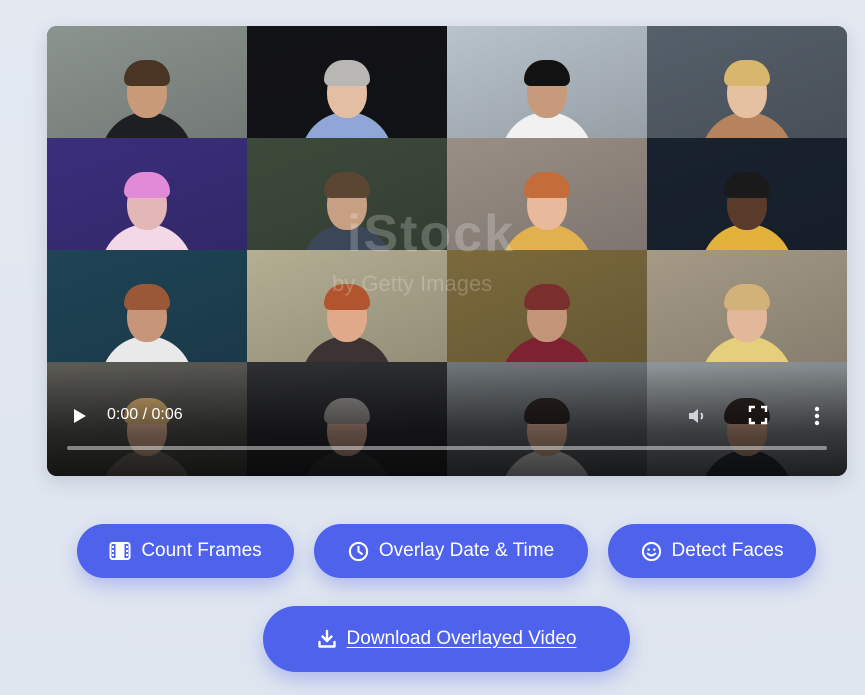 This screenshot has height=695, width=865. What do you see at coordinates (145, 414) in the screenshot?
I see `time-display: 0:00 / 0:06` at bounding box center [145, 414].